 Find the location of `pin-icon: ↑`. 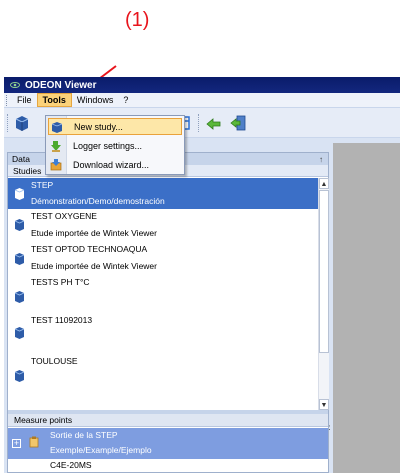

pin-icon: ↑ is located at coordinates (321, 159).